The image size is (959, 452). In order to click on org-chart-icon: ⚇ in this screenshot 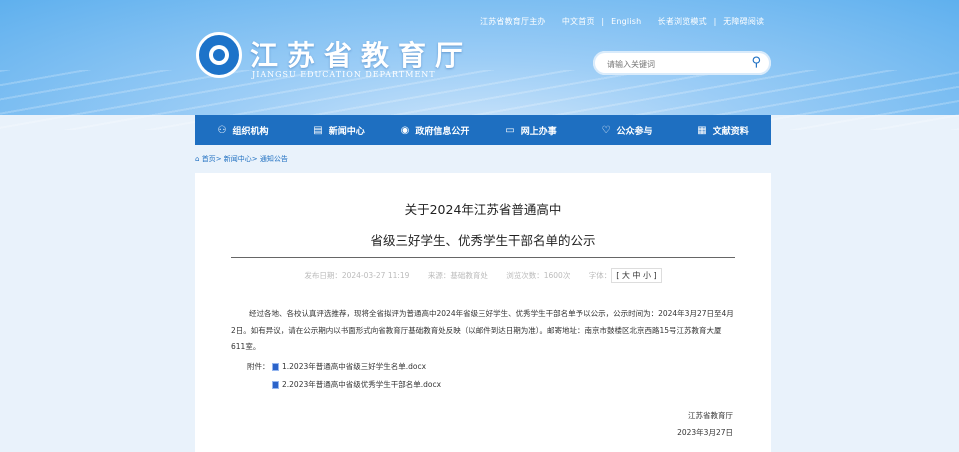, I will do `click(222, 130)`.